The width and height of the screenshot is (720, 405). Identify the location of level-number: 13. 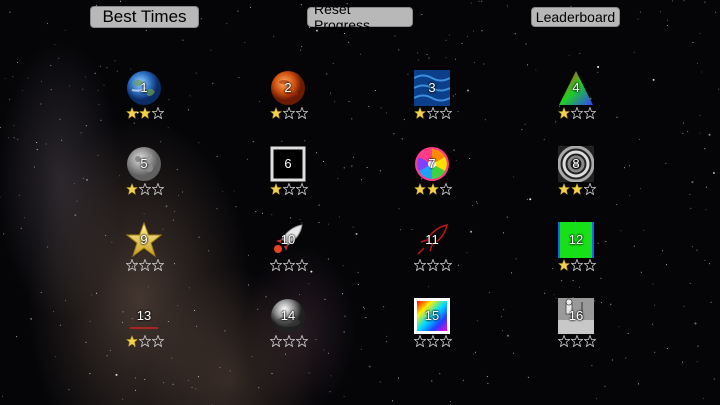
(144, 315).